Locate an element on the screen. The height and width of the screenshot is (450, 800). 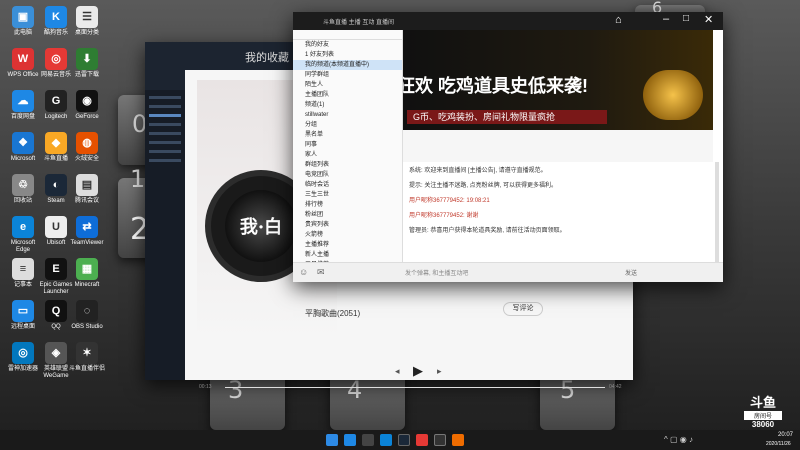
album-cover: 我·白 is located at coordinates (261, 226).